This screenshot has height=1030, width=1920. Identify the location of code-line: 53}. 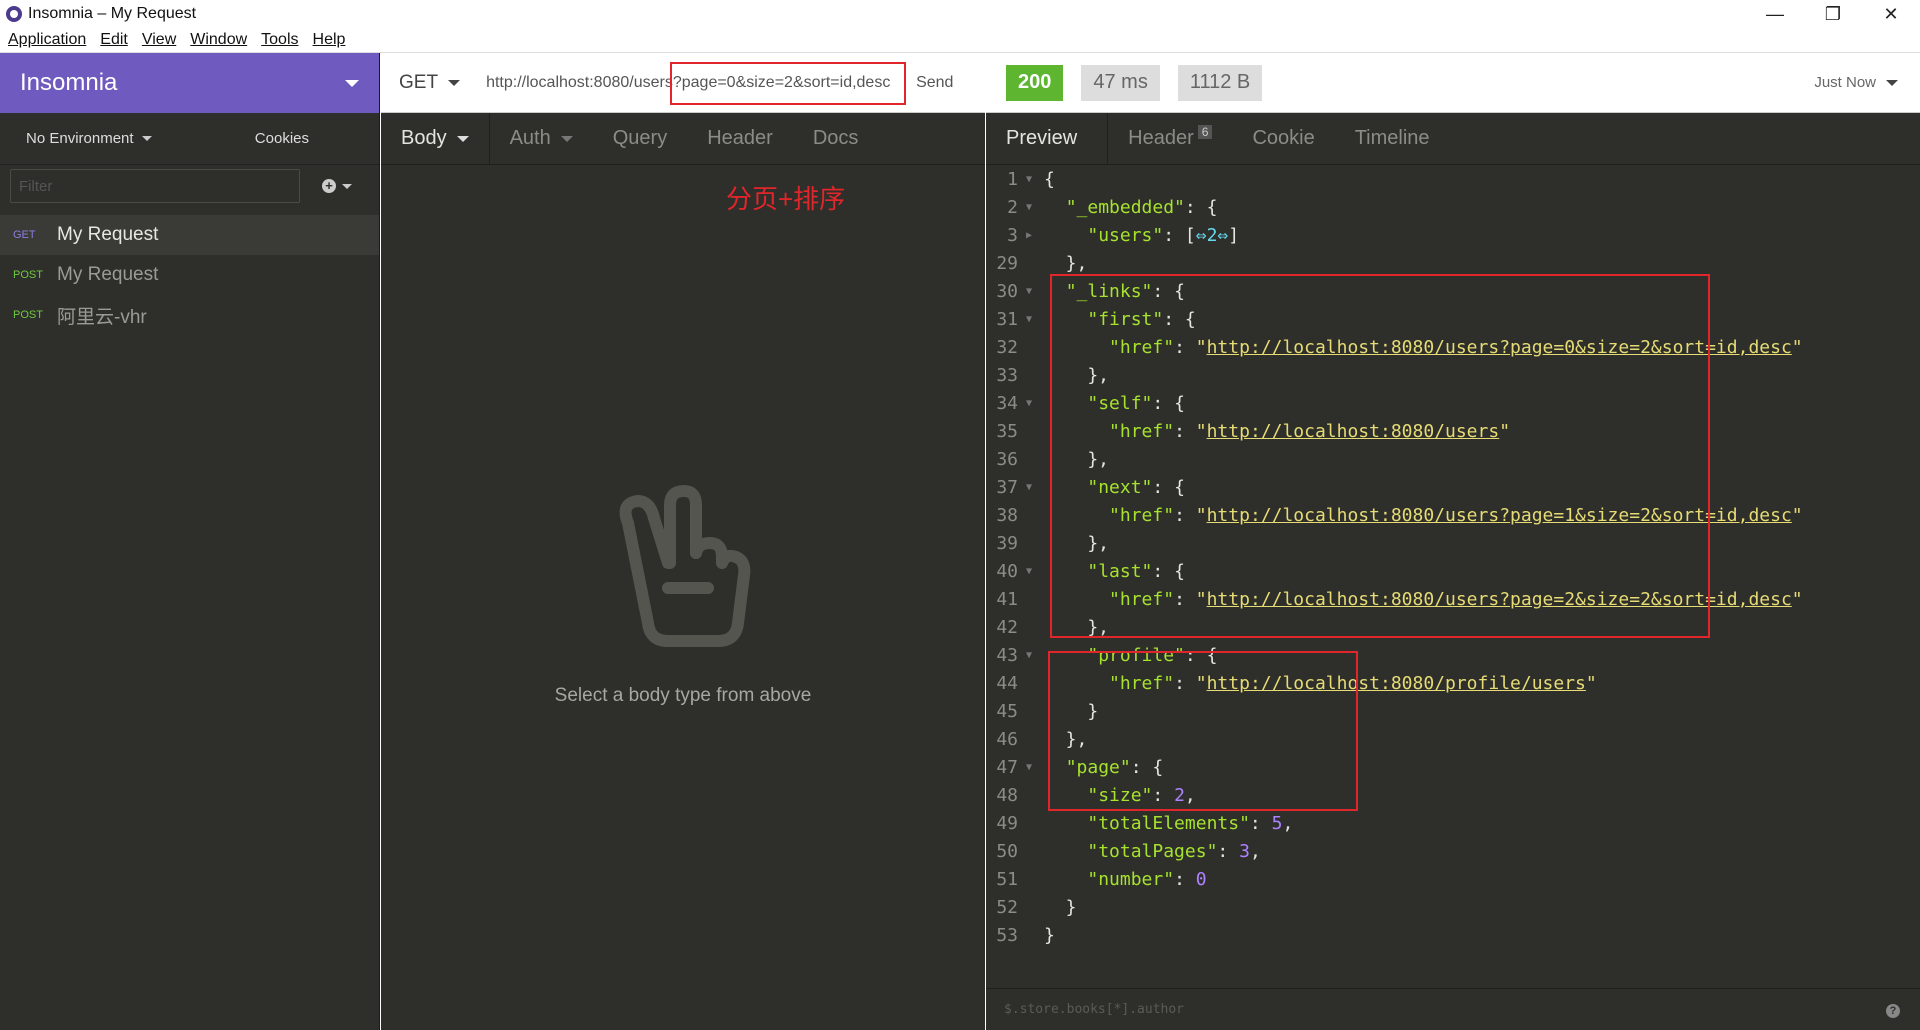
(1025, 935).